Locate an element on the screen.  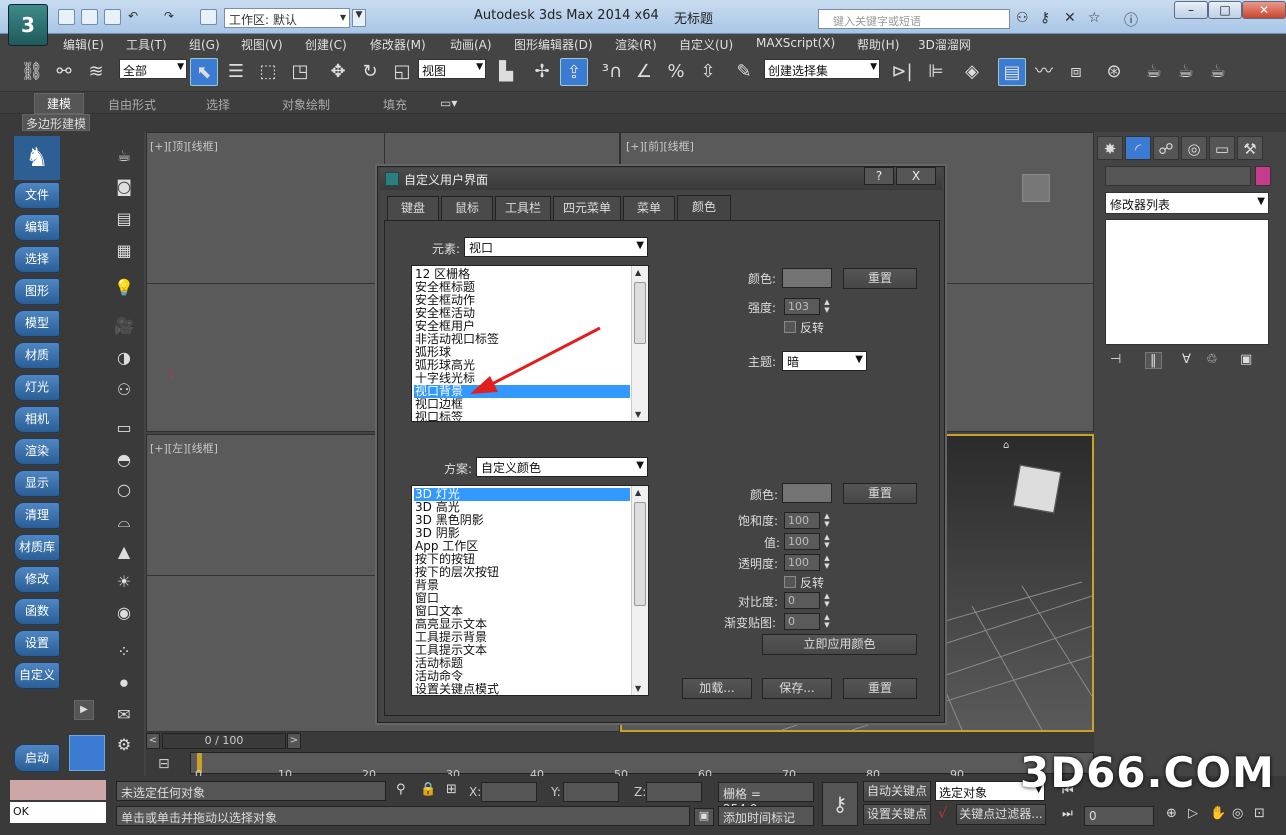
viewport-left-label: [+][左][线框] is located at coordinates (184, 448).